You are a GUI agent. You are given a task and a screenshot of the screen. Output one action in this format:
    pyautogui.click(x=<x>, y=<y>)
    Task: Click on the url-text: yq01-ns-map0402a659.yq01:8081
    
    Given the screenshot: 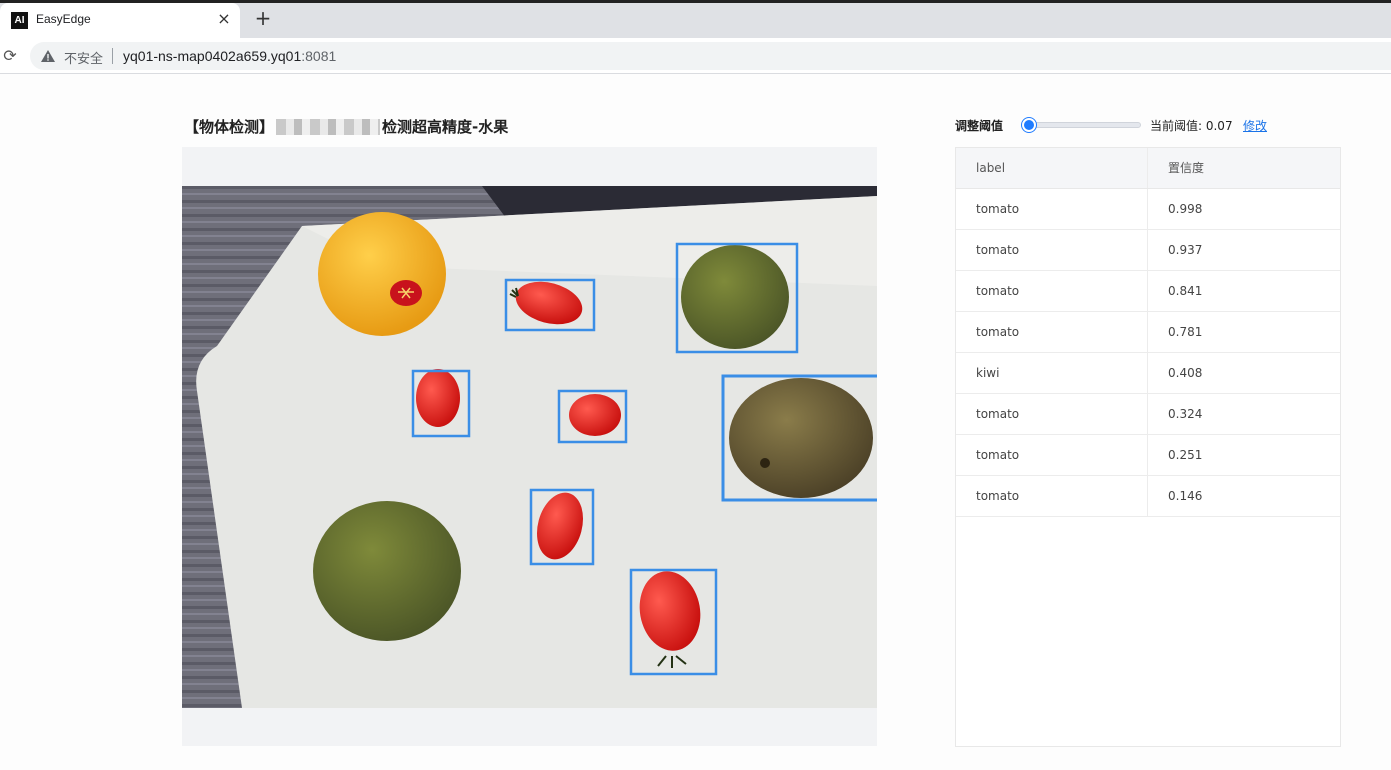 What is the action you would take?
    pyautogui.click(x=229, y=56)
    